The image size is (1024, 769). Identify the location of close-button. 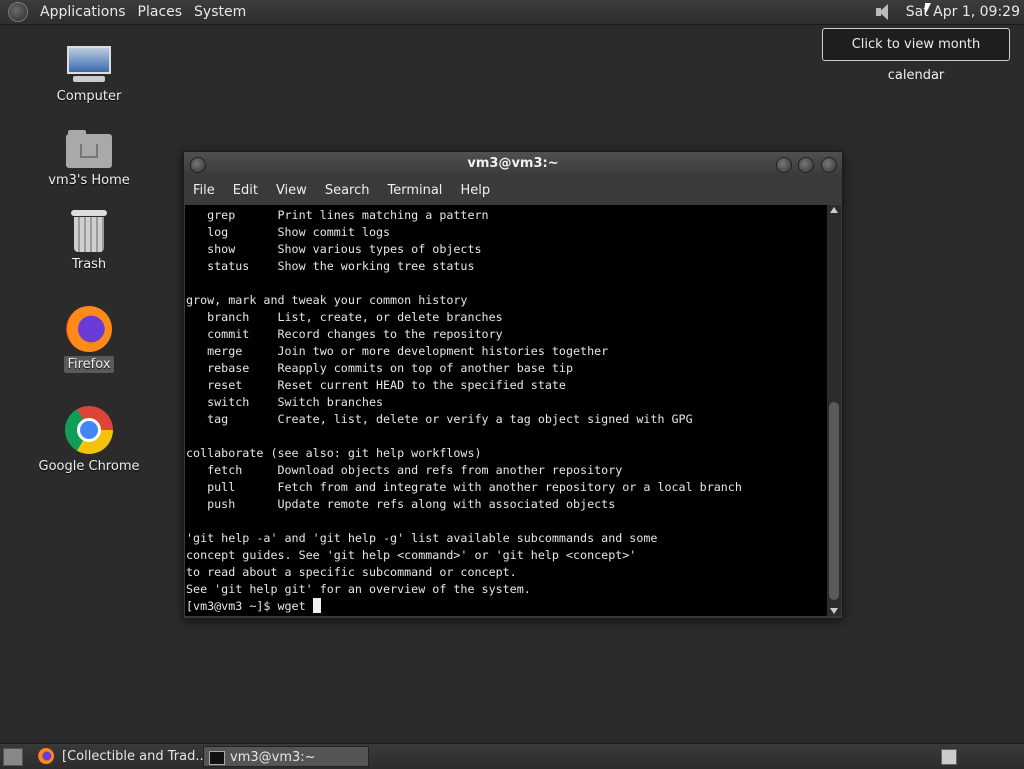
(829, 165).